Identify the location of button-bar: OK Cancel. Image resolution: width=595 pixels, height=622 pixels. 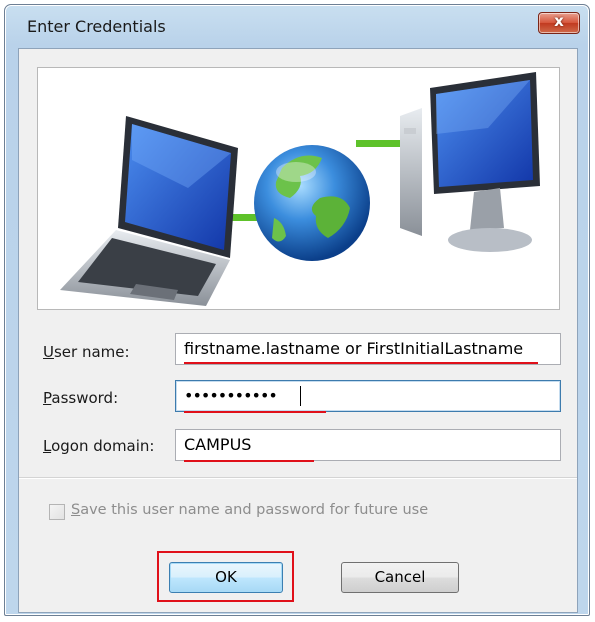
(298, 577).